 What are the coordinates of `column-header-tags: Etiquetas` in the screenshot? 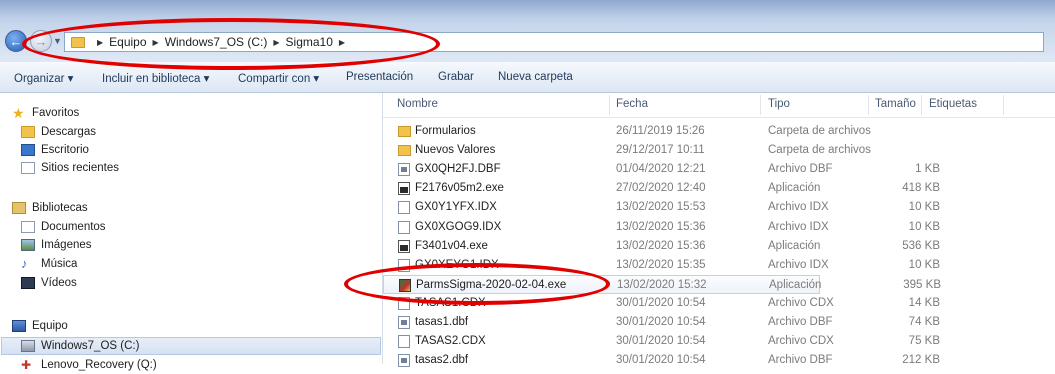 It's located at (953, 104).